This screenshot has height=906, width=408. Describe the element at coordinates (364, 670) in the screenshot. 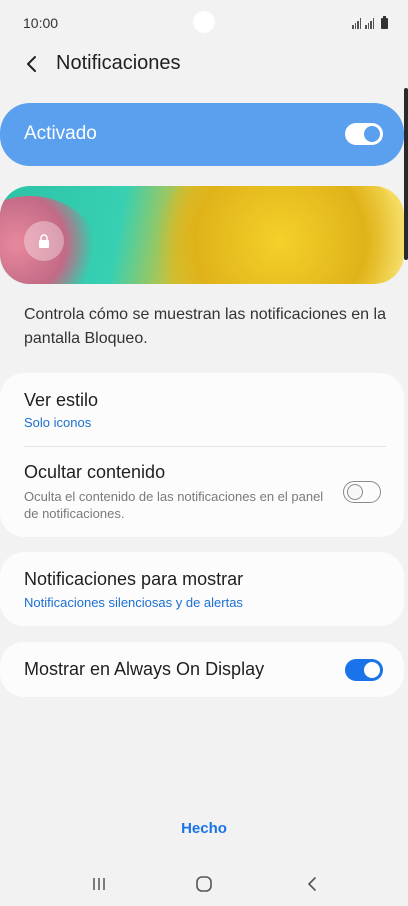

I see `always-on-display-toggle` at that location.